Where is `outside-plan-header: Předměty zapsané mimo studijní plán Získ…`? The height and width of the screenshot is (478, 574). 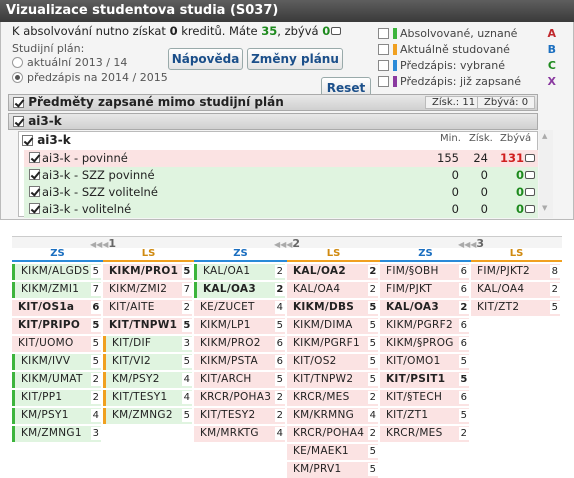 outside-plan-header: Předměty zapsané mimo studijní plán Získ… is located at coordinates (273, 102).